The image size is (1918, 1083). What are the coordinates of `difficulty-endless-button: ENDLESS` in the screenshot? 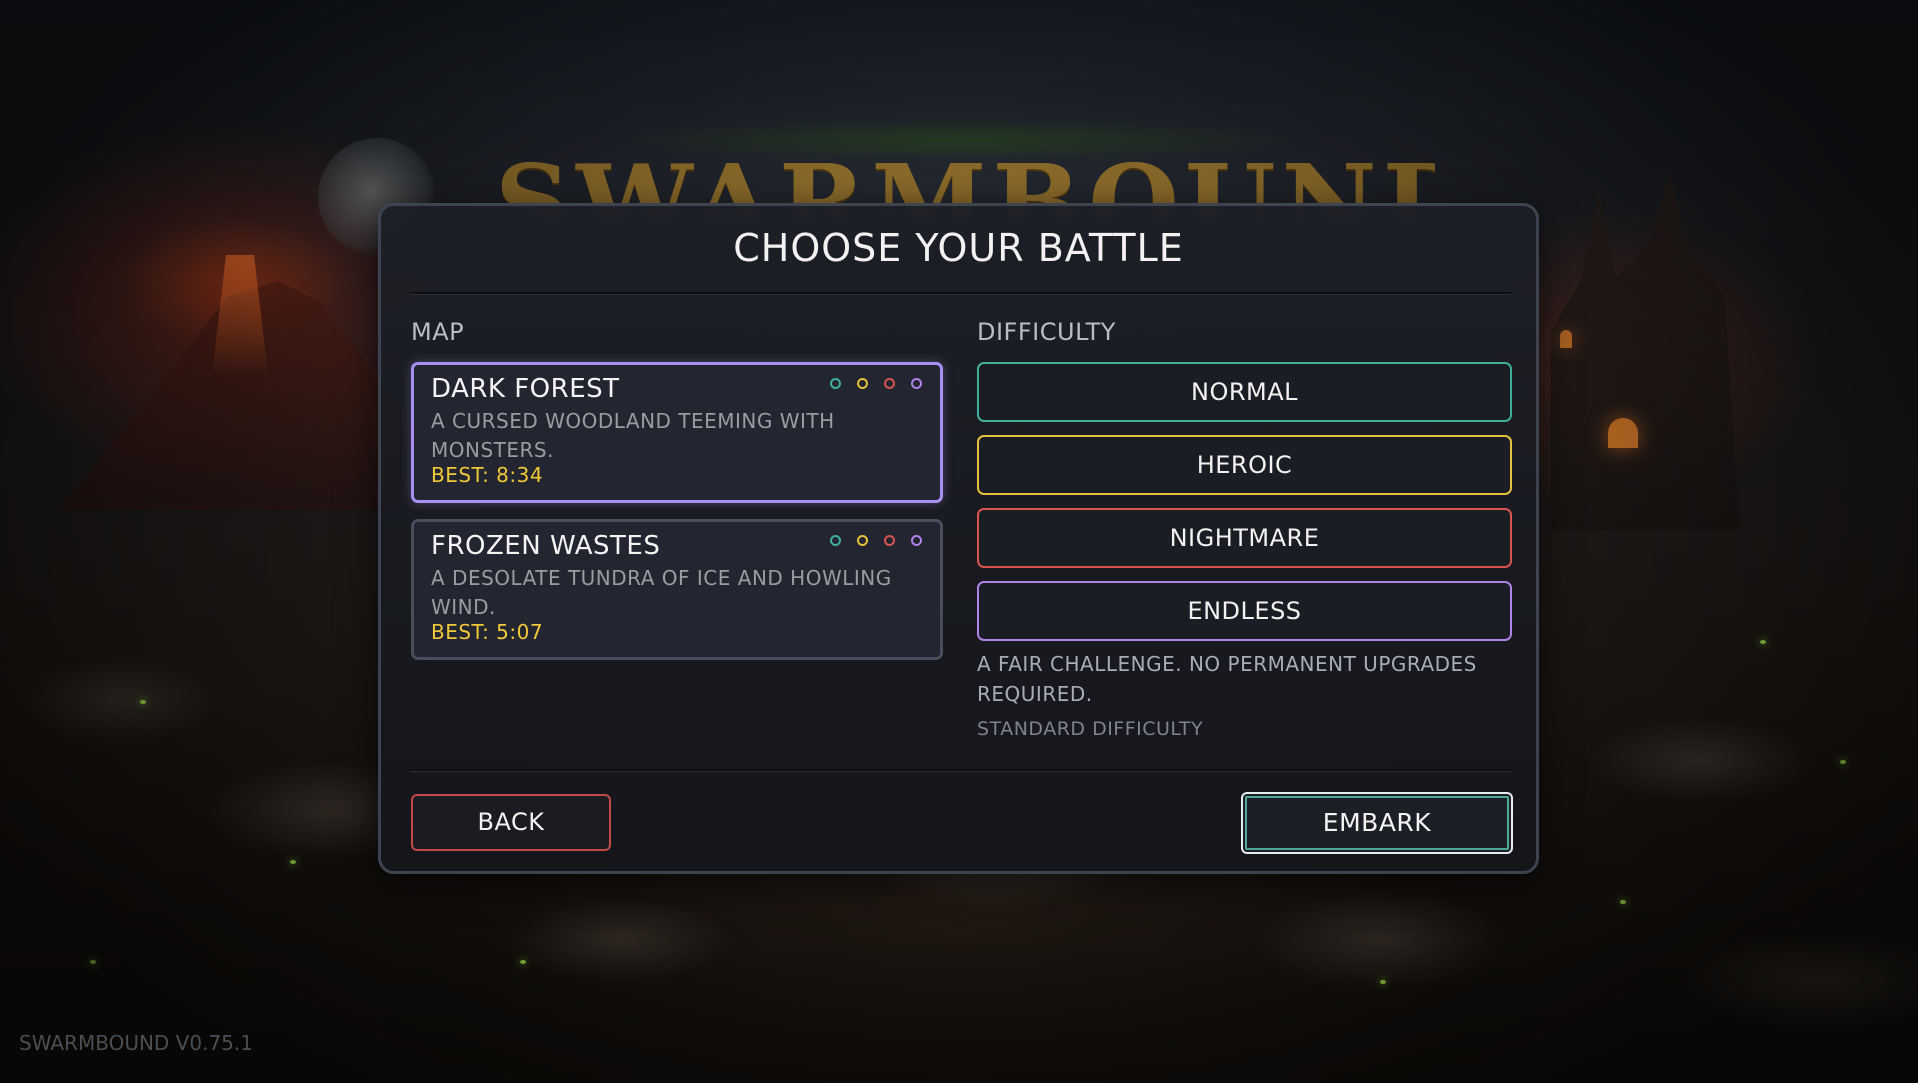 It's located at (1244, 611).